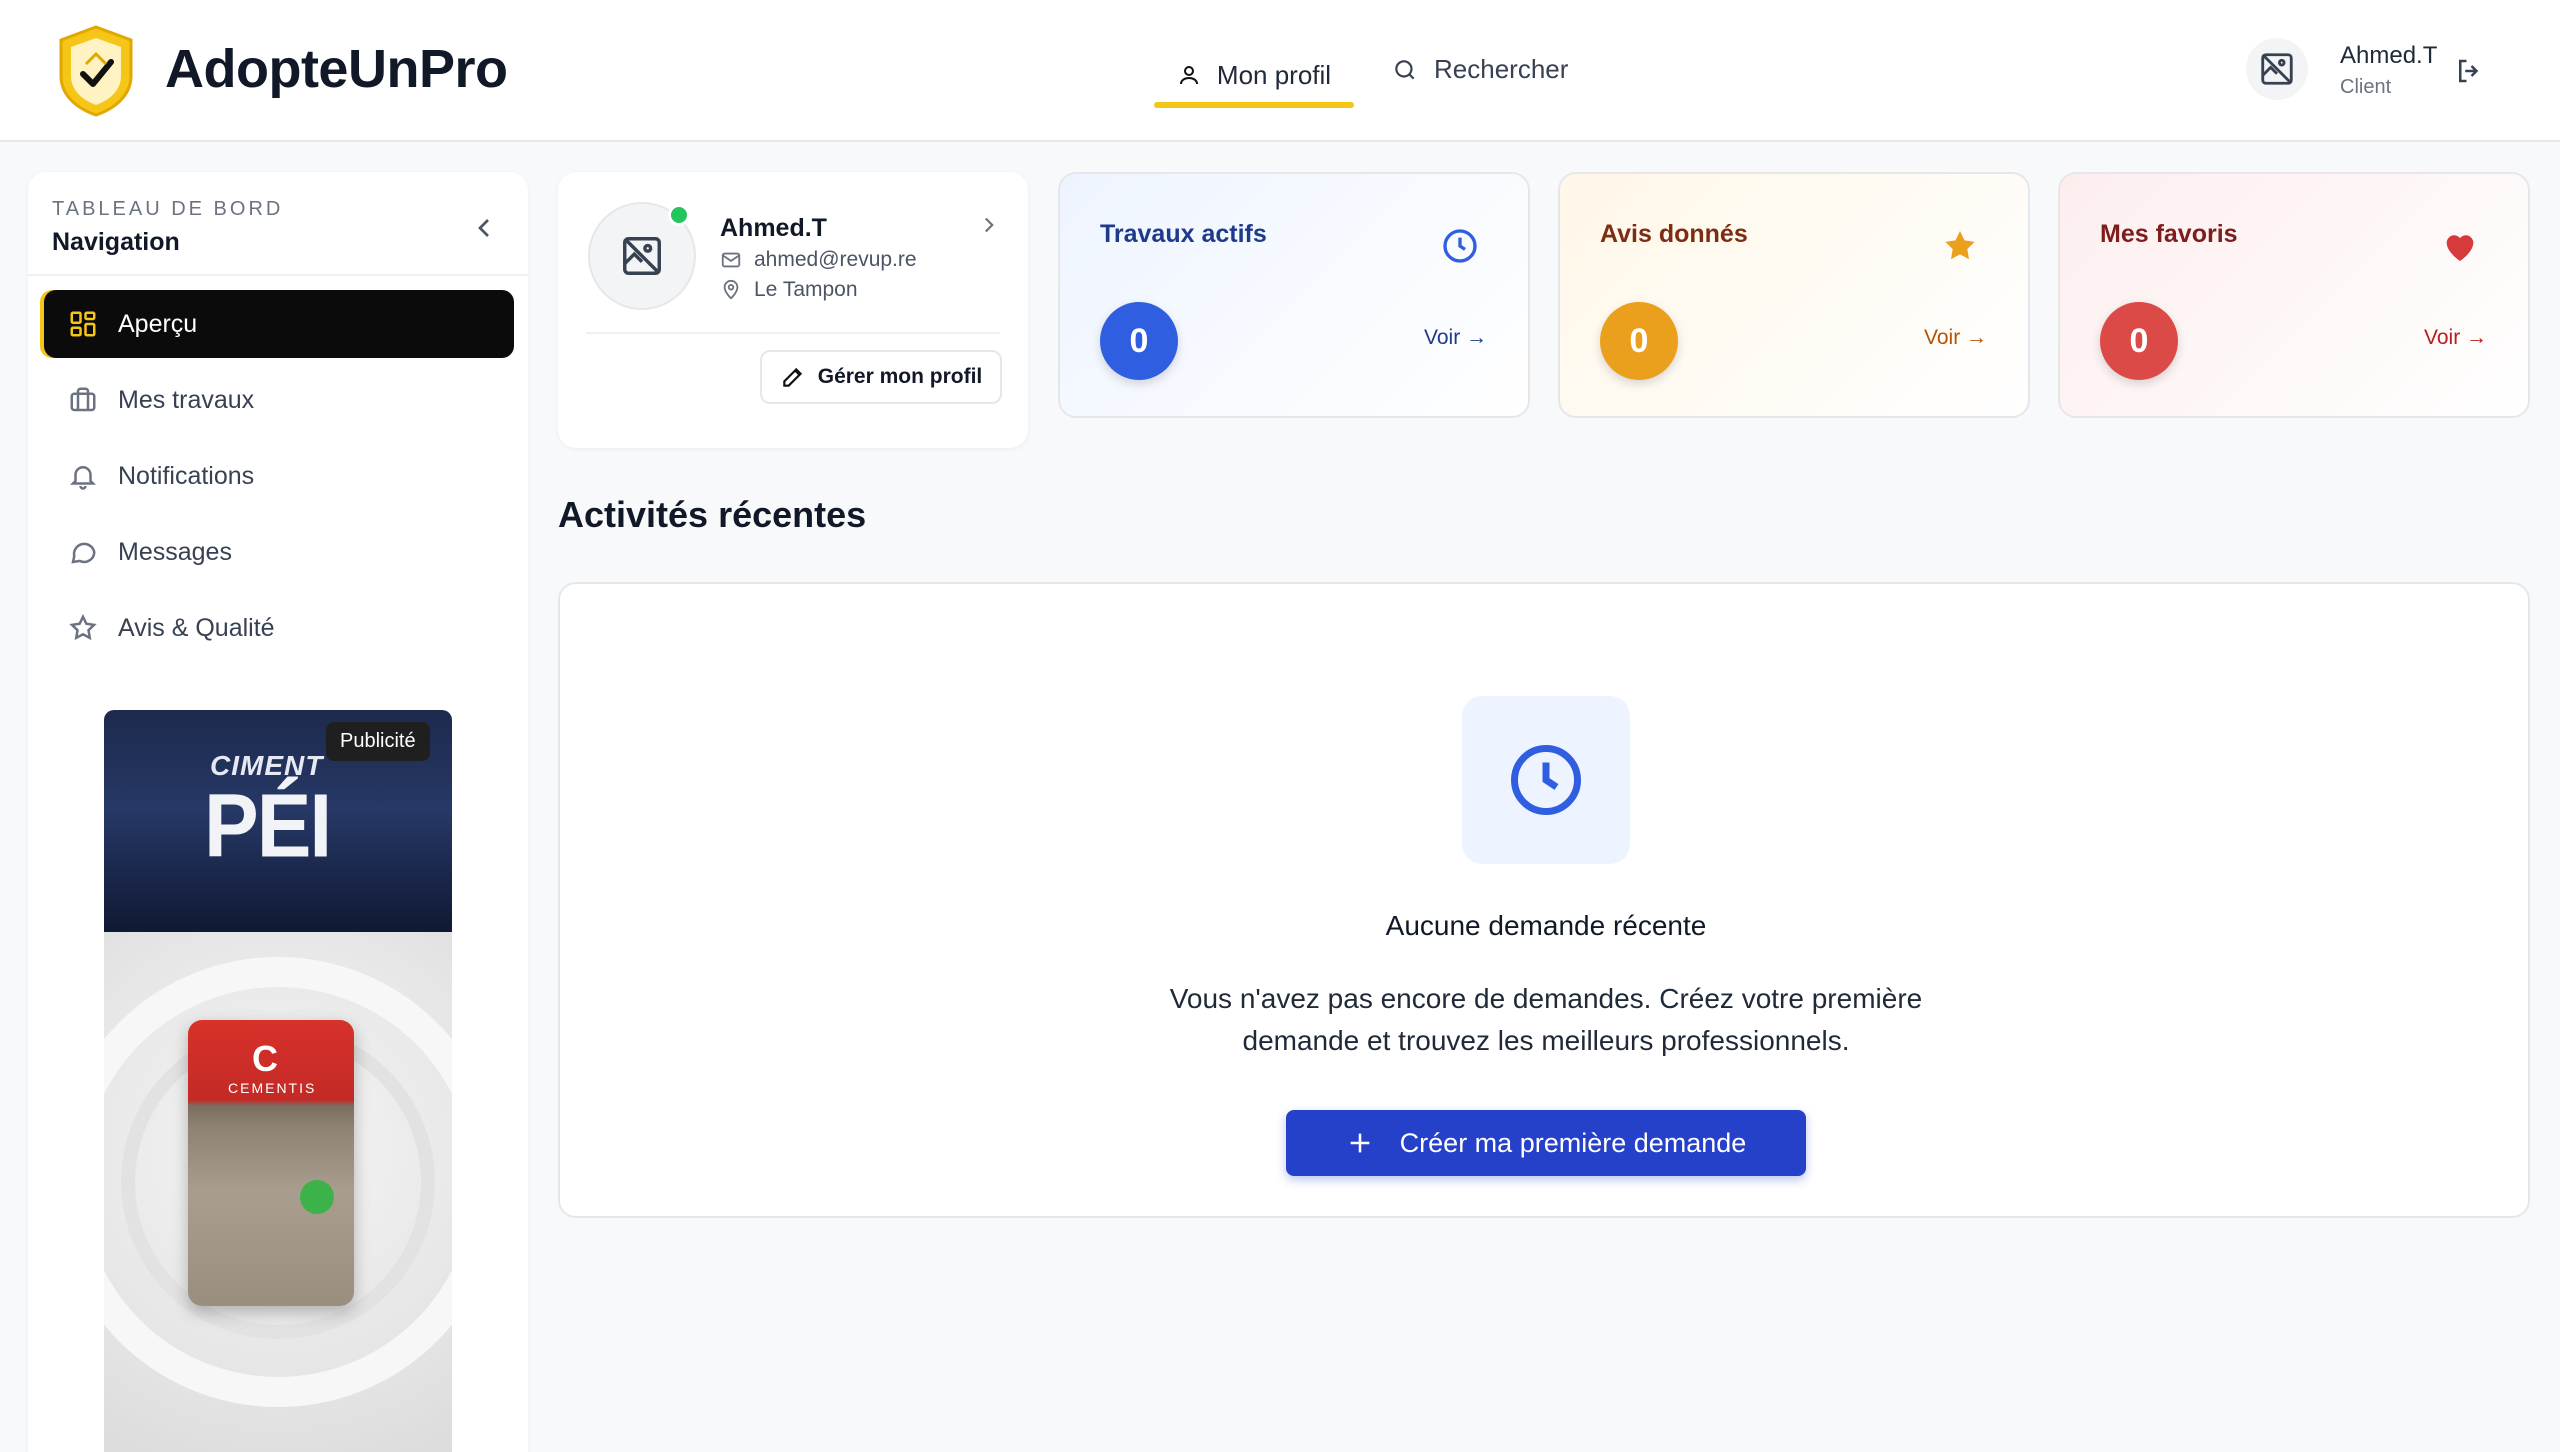 This screenshot has width=2560, height=1452. Describe the element at coordinates (336, 69) in the screenshot. I see `brand-name: AdopteUnPro` at that location.